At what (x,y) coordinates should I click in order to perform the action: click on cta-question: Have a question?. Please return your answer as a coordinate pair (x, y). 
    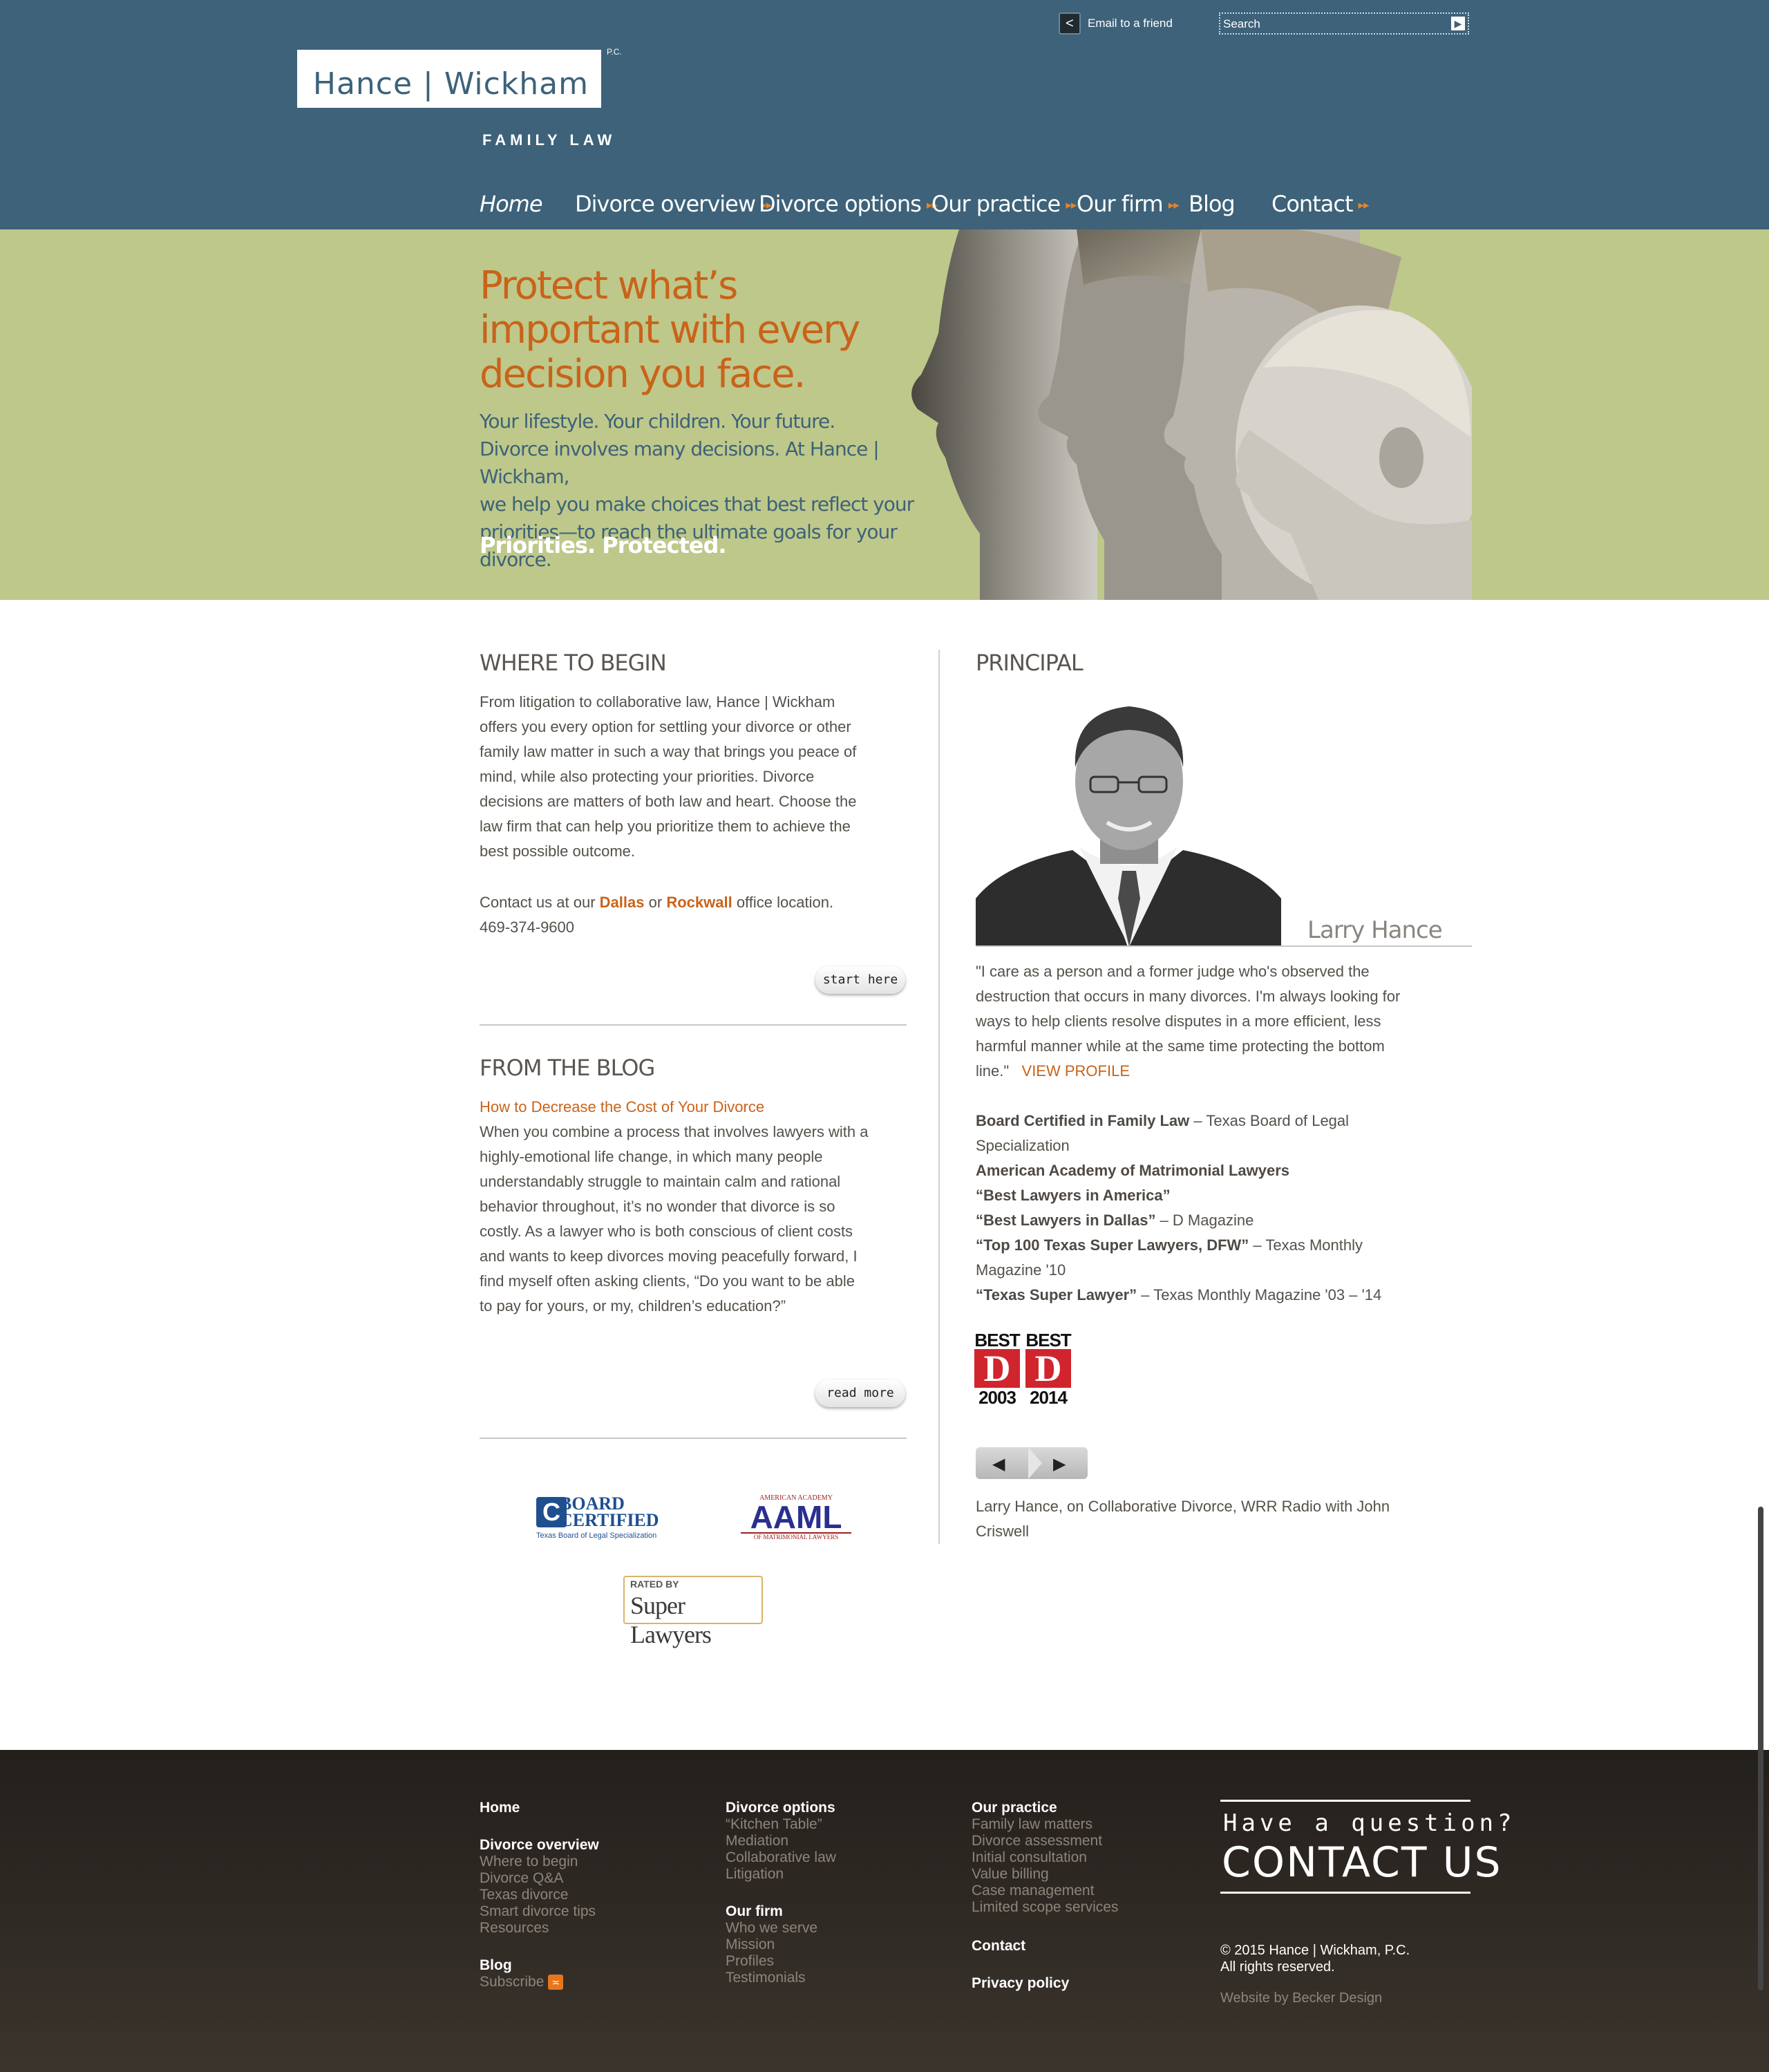
    Looking at the image, I should click on (1369, 1823).